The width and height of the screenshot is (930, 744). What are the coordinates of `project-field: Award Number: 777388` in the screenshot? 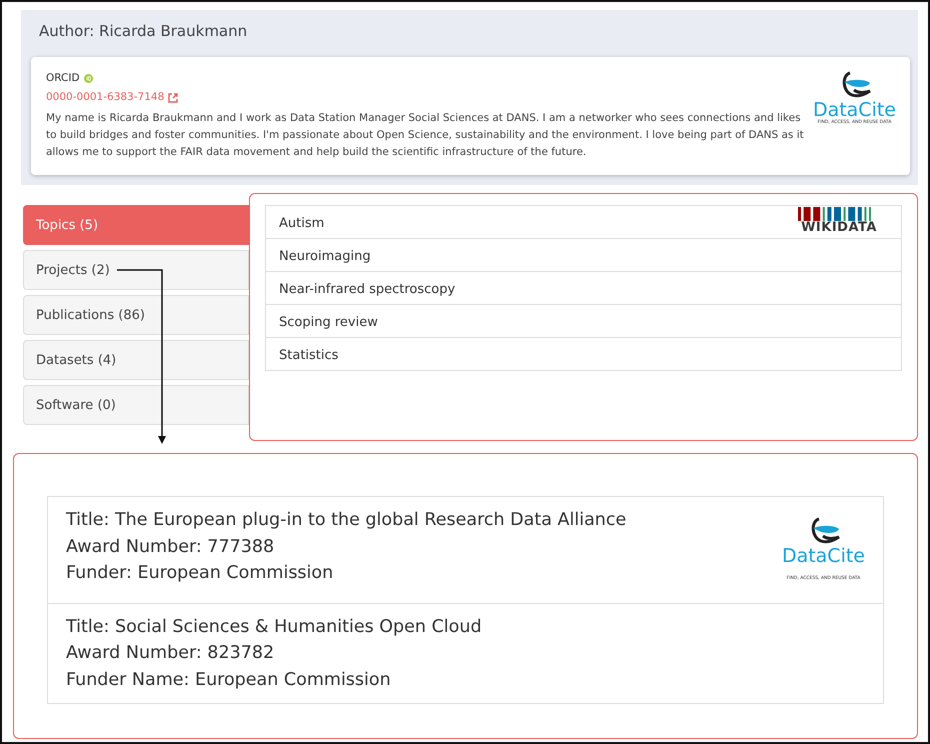 It's located at (424, 547).